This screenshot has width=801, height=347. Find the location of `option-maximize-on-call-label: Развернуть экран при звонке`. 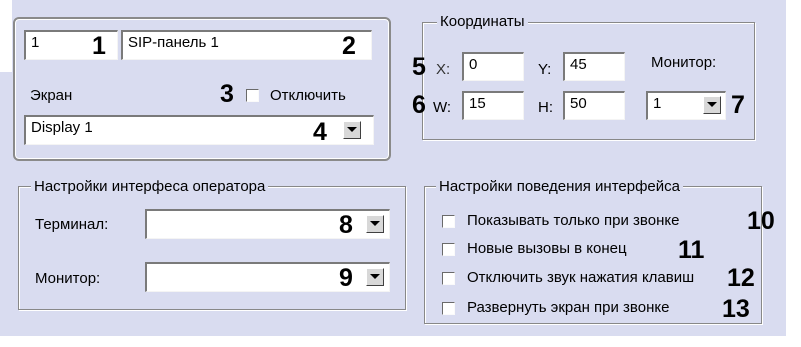

option-maximize-on-call-label: Развернуть экран при звонке is located at coordinates (568, 307).